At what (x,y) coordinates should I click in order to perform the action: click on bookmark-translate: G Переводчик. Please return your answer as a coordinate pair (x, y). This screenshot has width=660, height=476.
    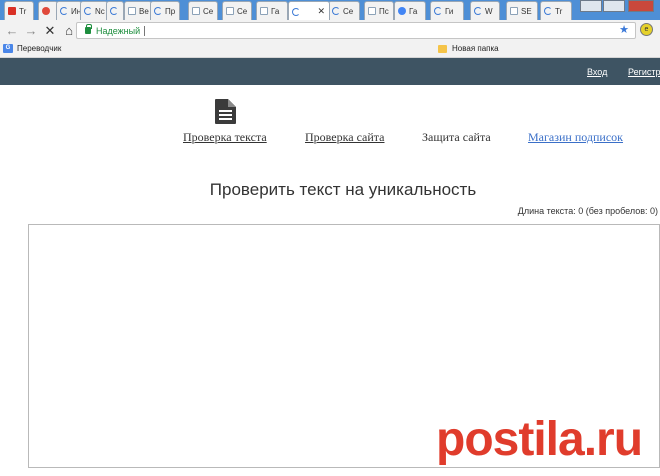
    Looking at the image, I should click on (32, 48).